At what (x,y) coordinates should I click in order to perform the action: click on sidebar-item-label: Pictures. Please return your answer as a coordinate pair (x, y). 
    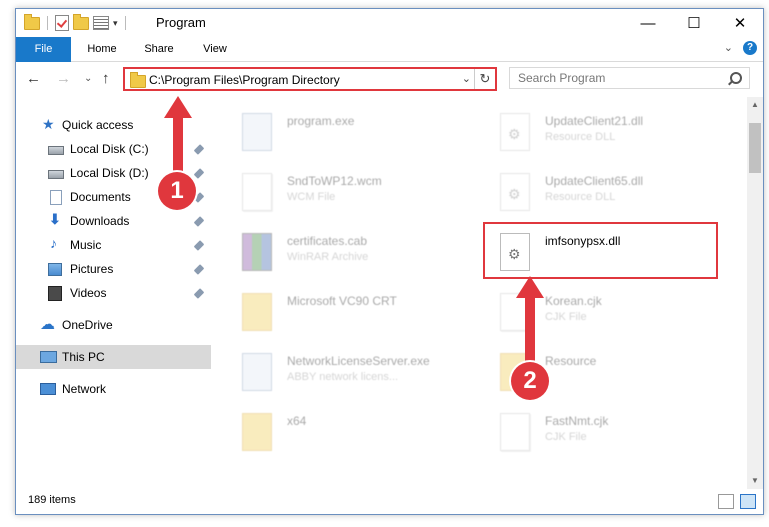
    Looking at the image, I should click on (92, 269).